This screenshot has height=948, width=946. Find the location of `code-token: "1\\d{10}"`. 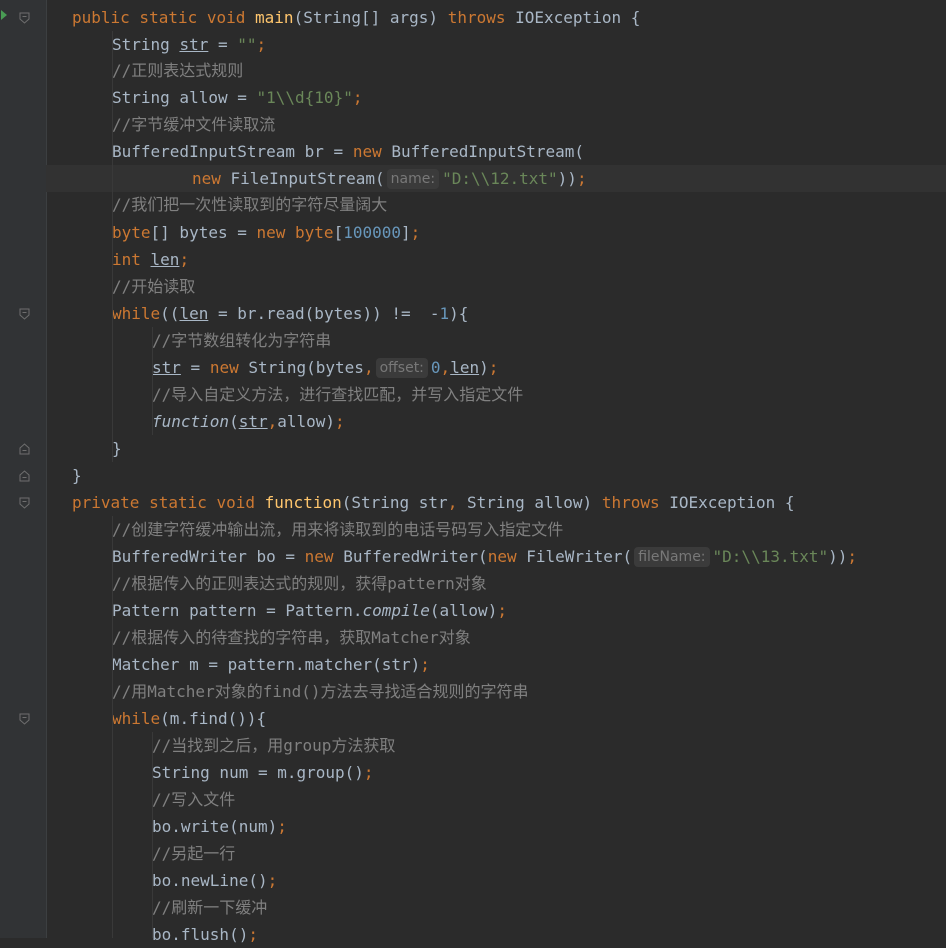

code-token: "1\\d{10}" is located at coordinates (304, 97).